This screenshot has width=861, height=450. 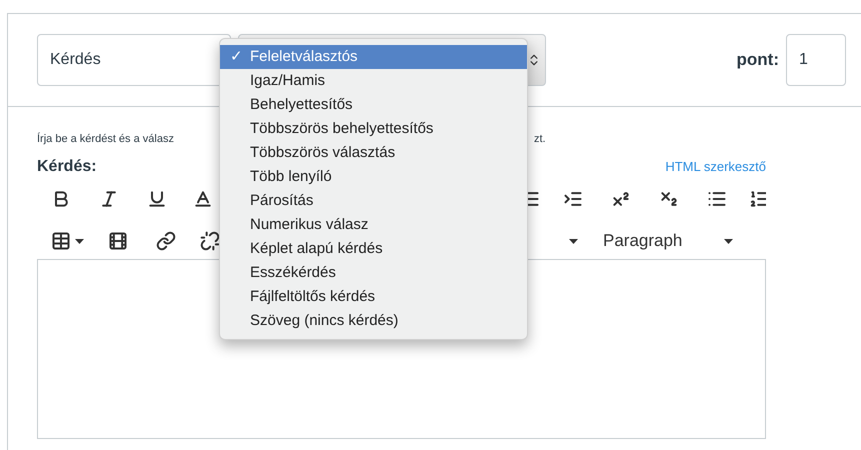 What do you see at coordinates (210, 241) in the screenshot?
I see `unlink-icon` at bounding box center [210, 241].